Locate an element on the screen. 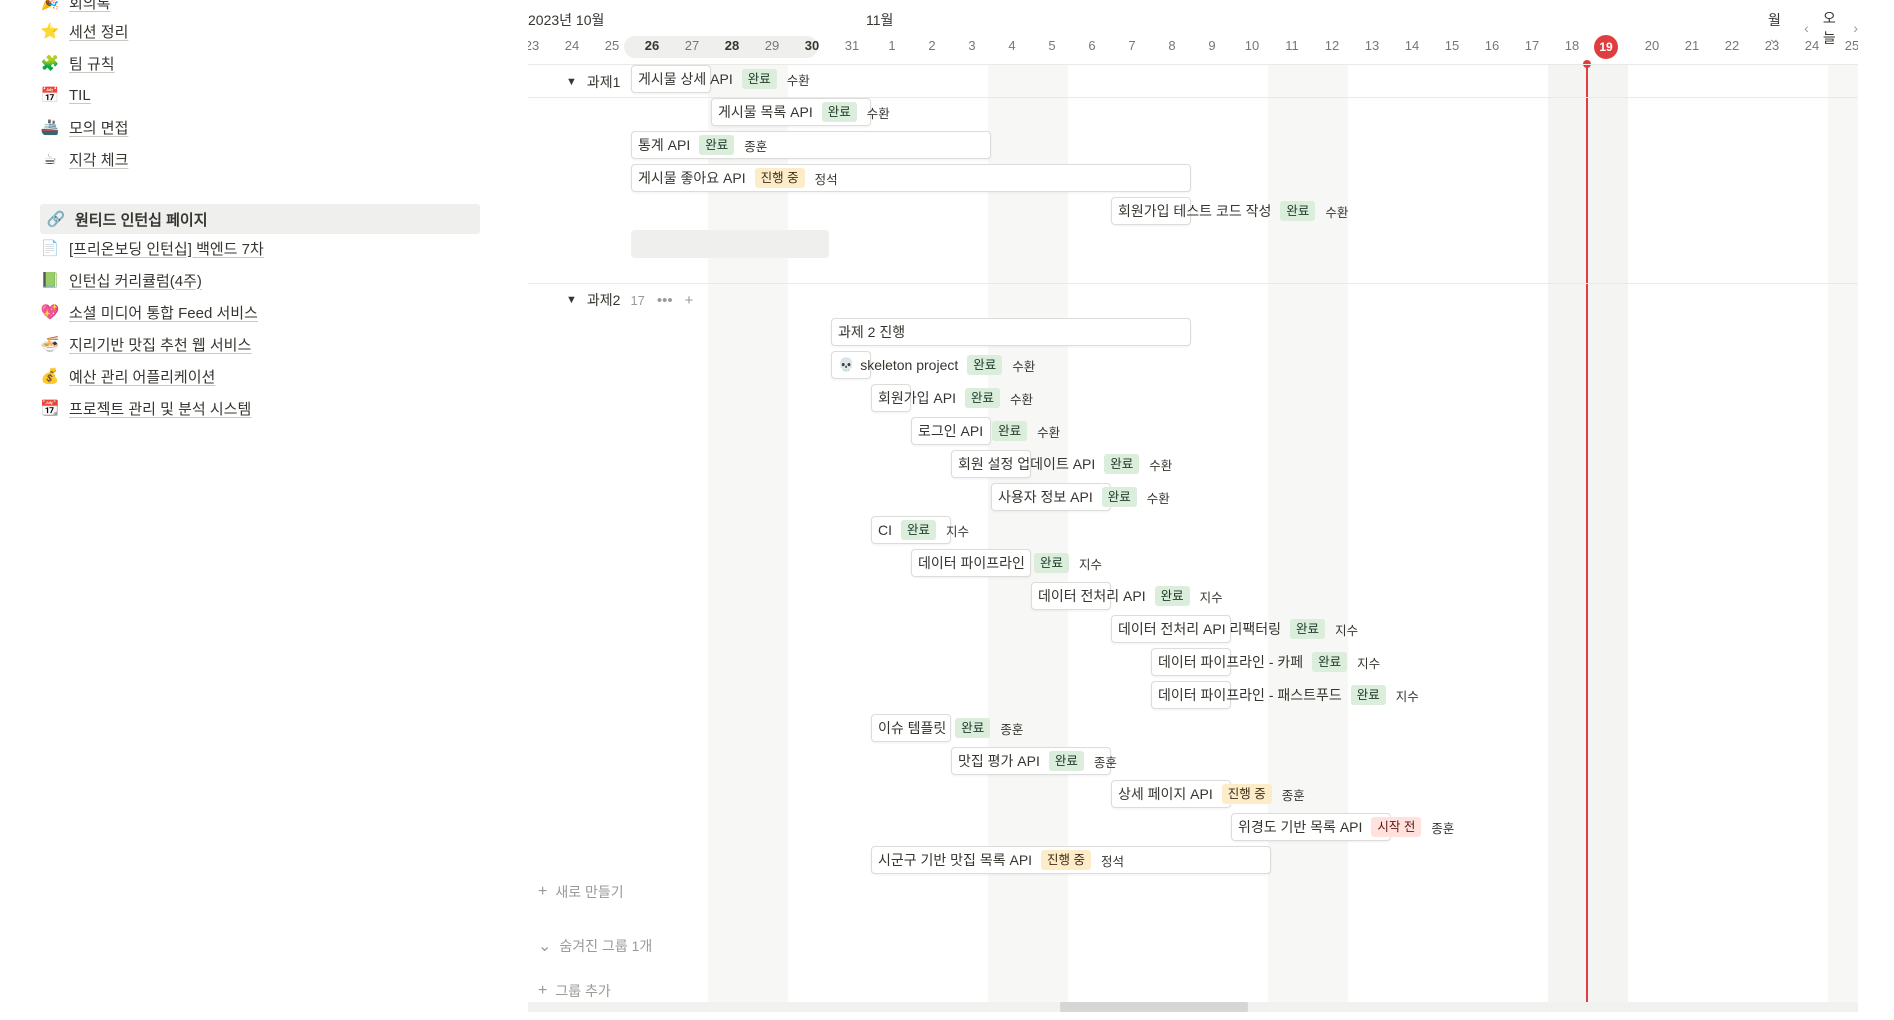  sidebar-item-curriculum: 📗 인턴십 커리큘럼(4주) is located at coordinates (121, 280).